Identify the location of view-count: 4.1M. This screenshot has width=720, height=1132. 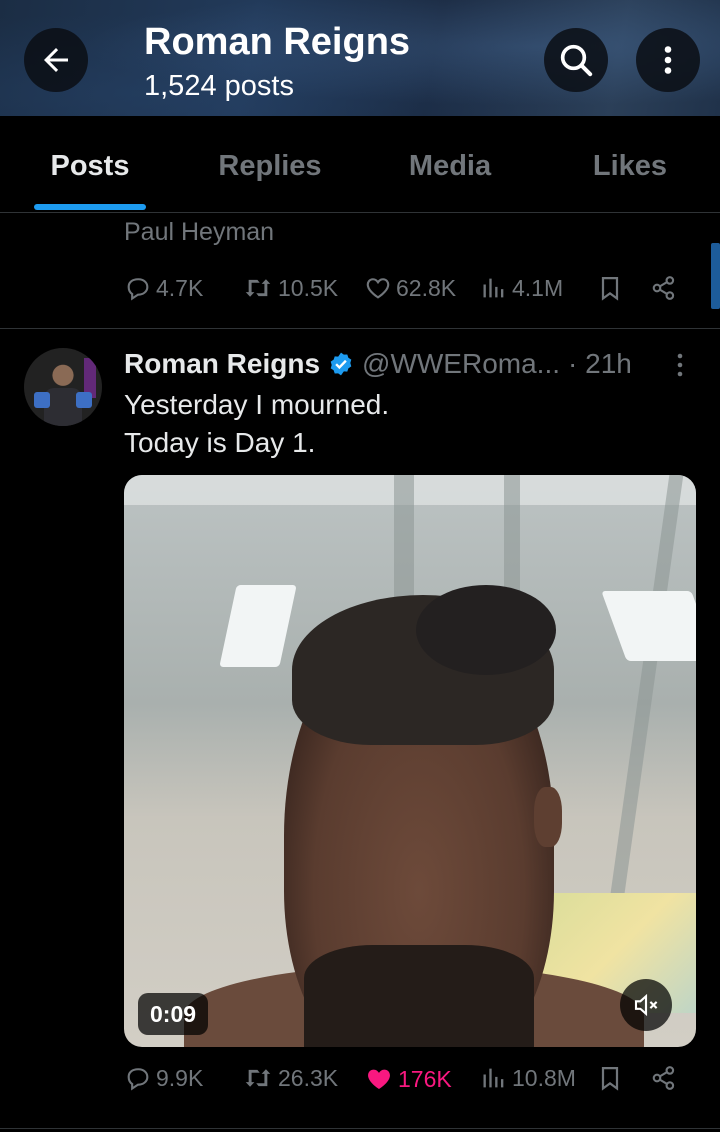
(538, 287).